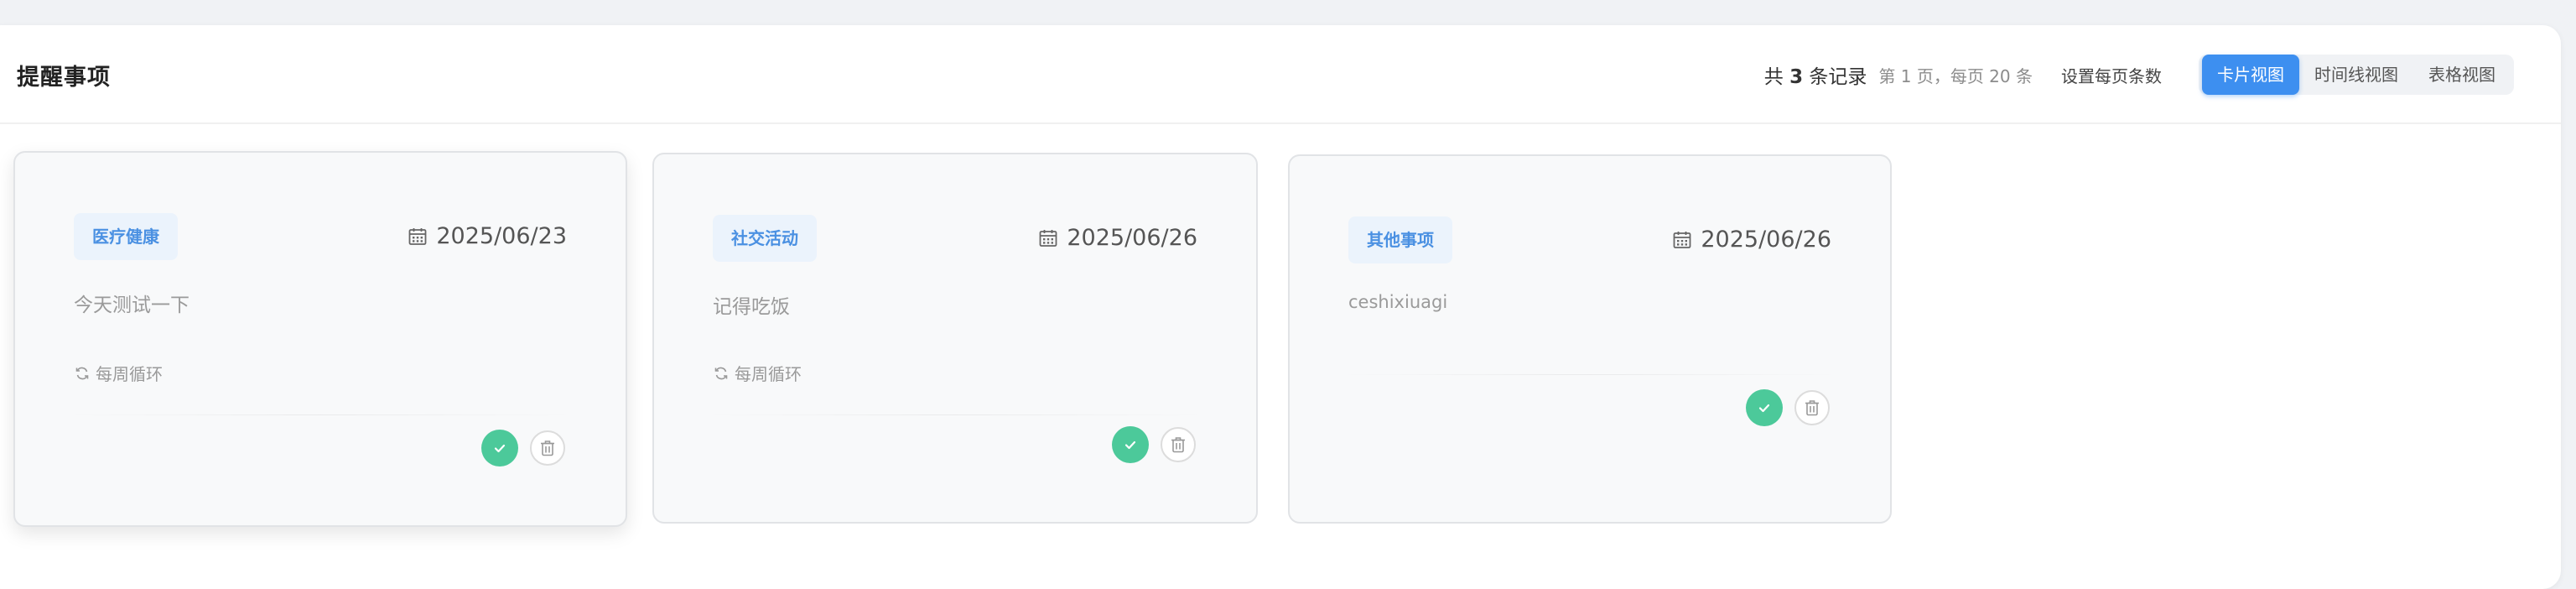  I want to click on reminder-card: 其他事项 2025/06/26 ceshixiuagi, so click(1590, 339).